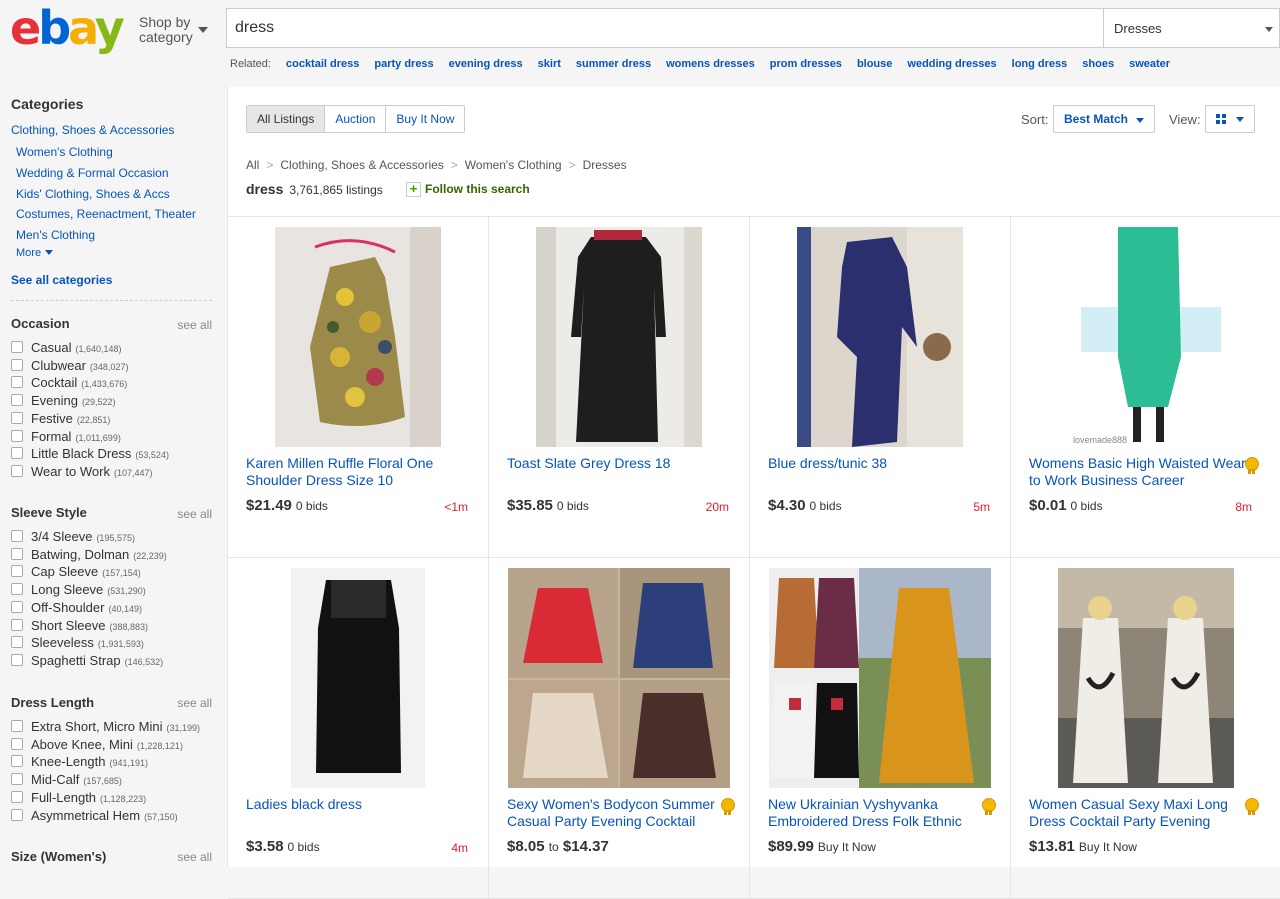 This screenshot has width=1280, height=899. Describe the element at coordinates (513, 165) in the screenshot. I see `breadcrumb-womens: Women's Clothing` at that location.